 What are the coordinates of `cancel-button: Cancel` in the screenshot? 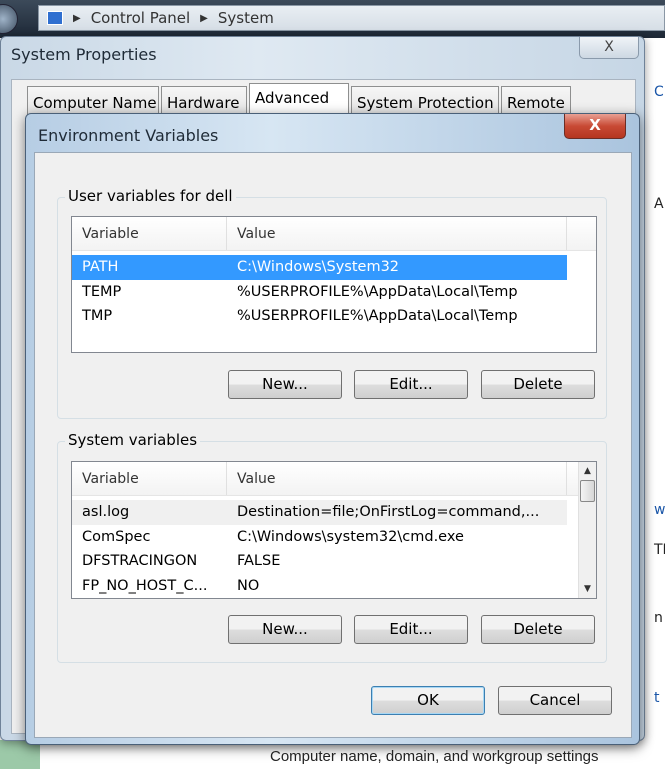 It's located at (555, 700).